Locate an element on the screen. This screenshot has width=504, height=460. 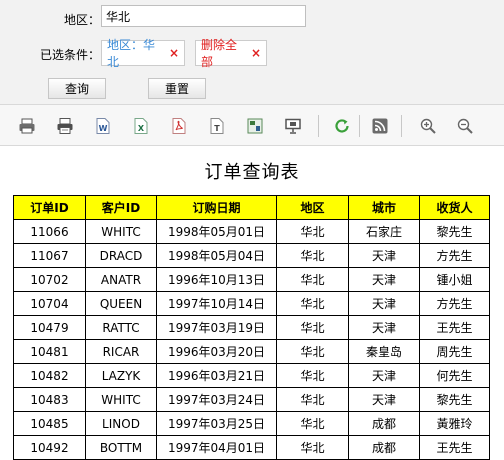
customer-id-cell: LAZYK is located at coordinates (121, 375).